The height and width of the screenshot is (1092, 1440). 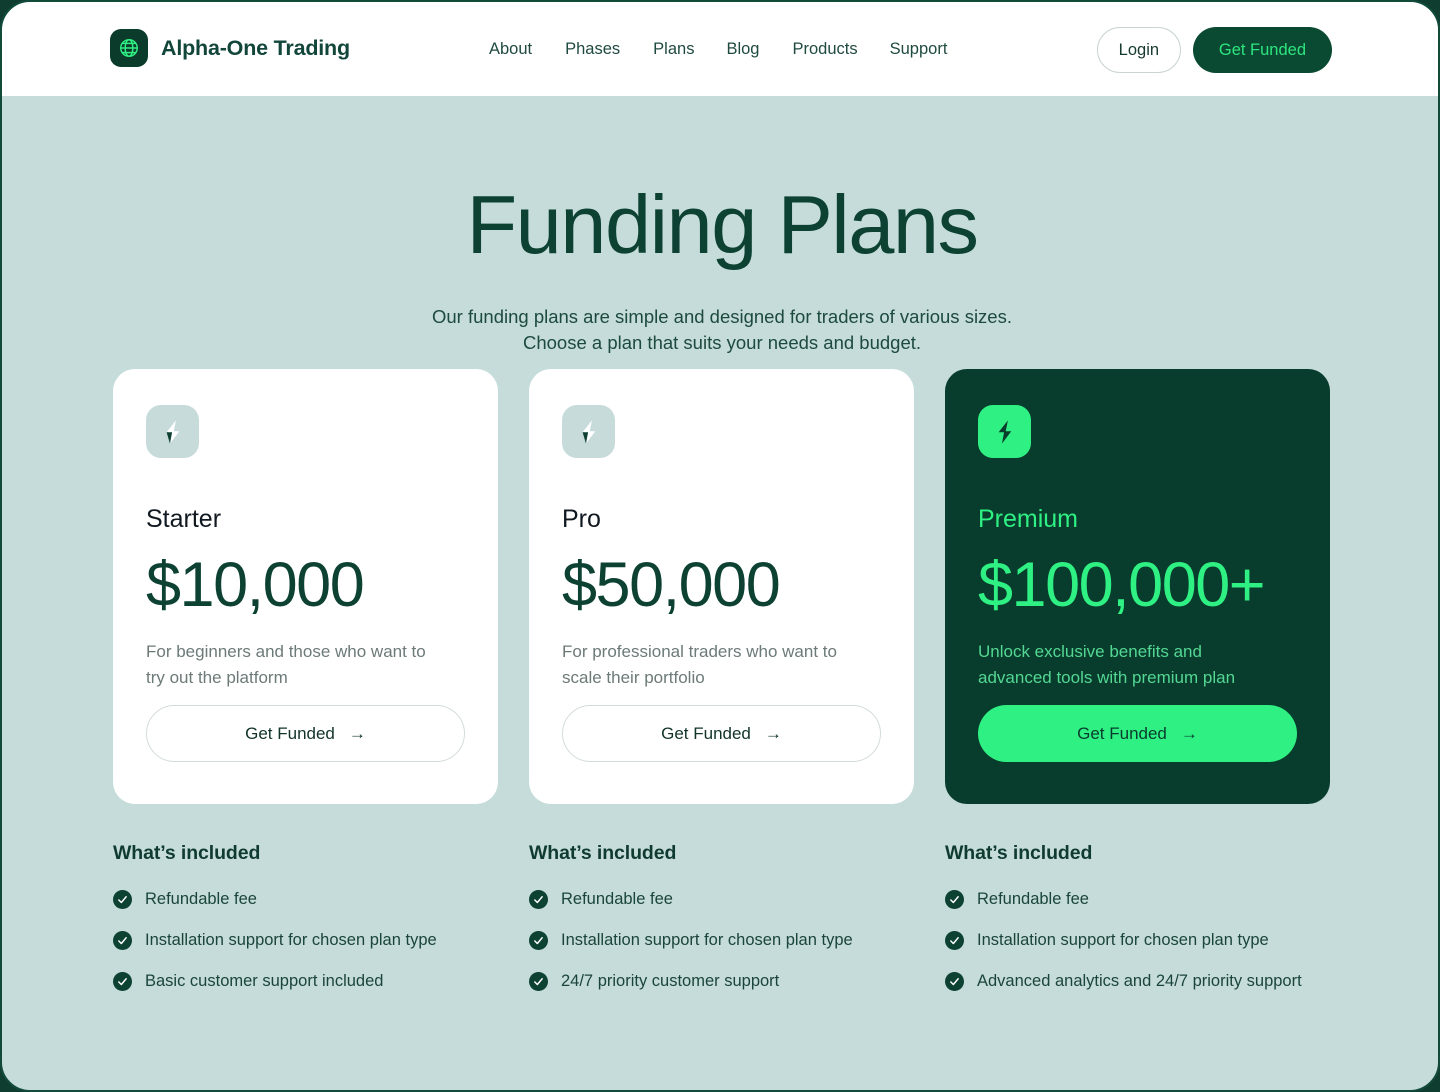 I want to click on header-get-funded-button: Get Funded, so click(x=1262, y=50).